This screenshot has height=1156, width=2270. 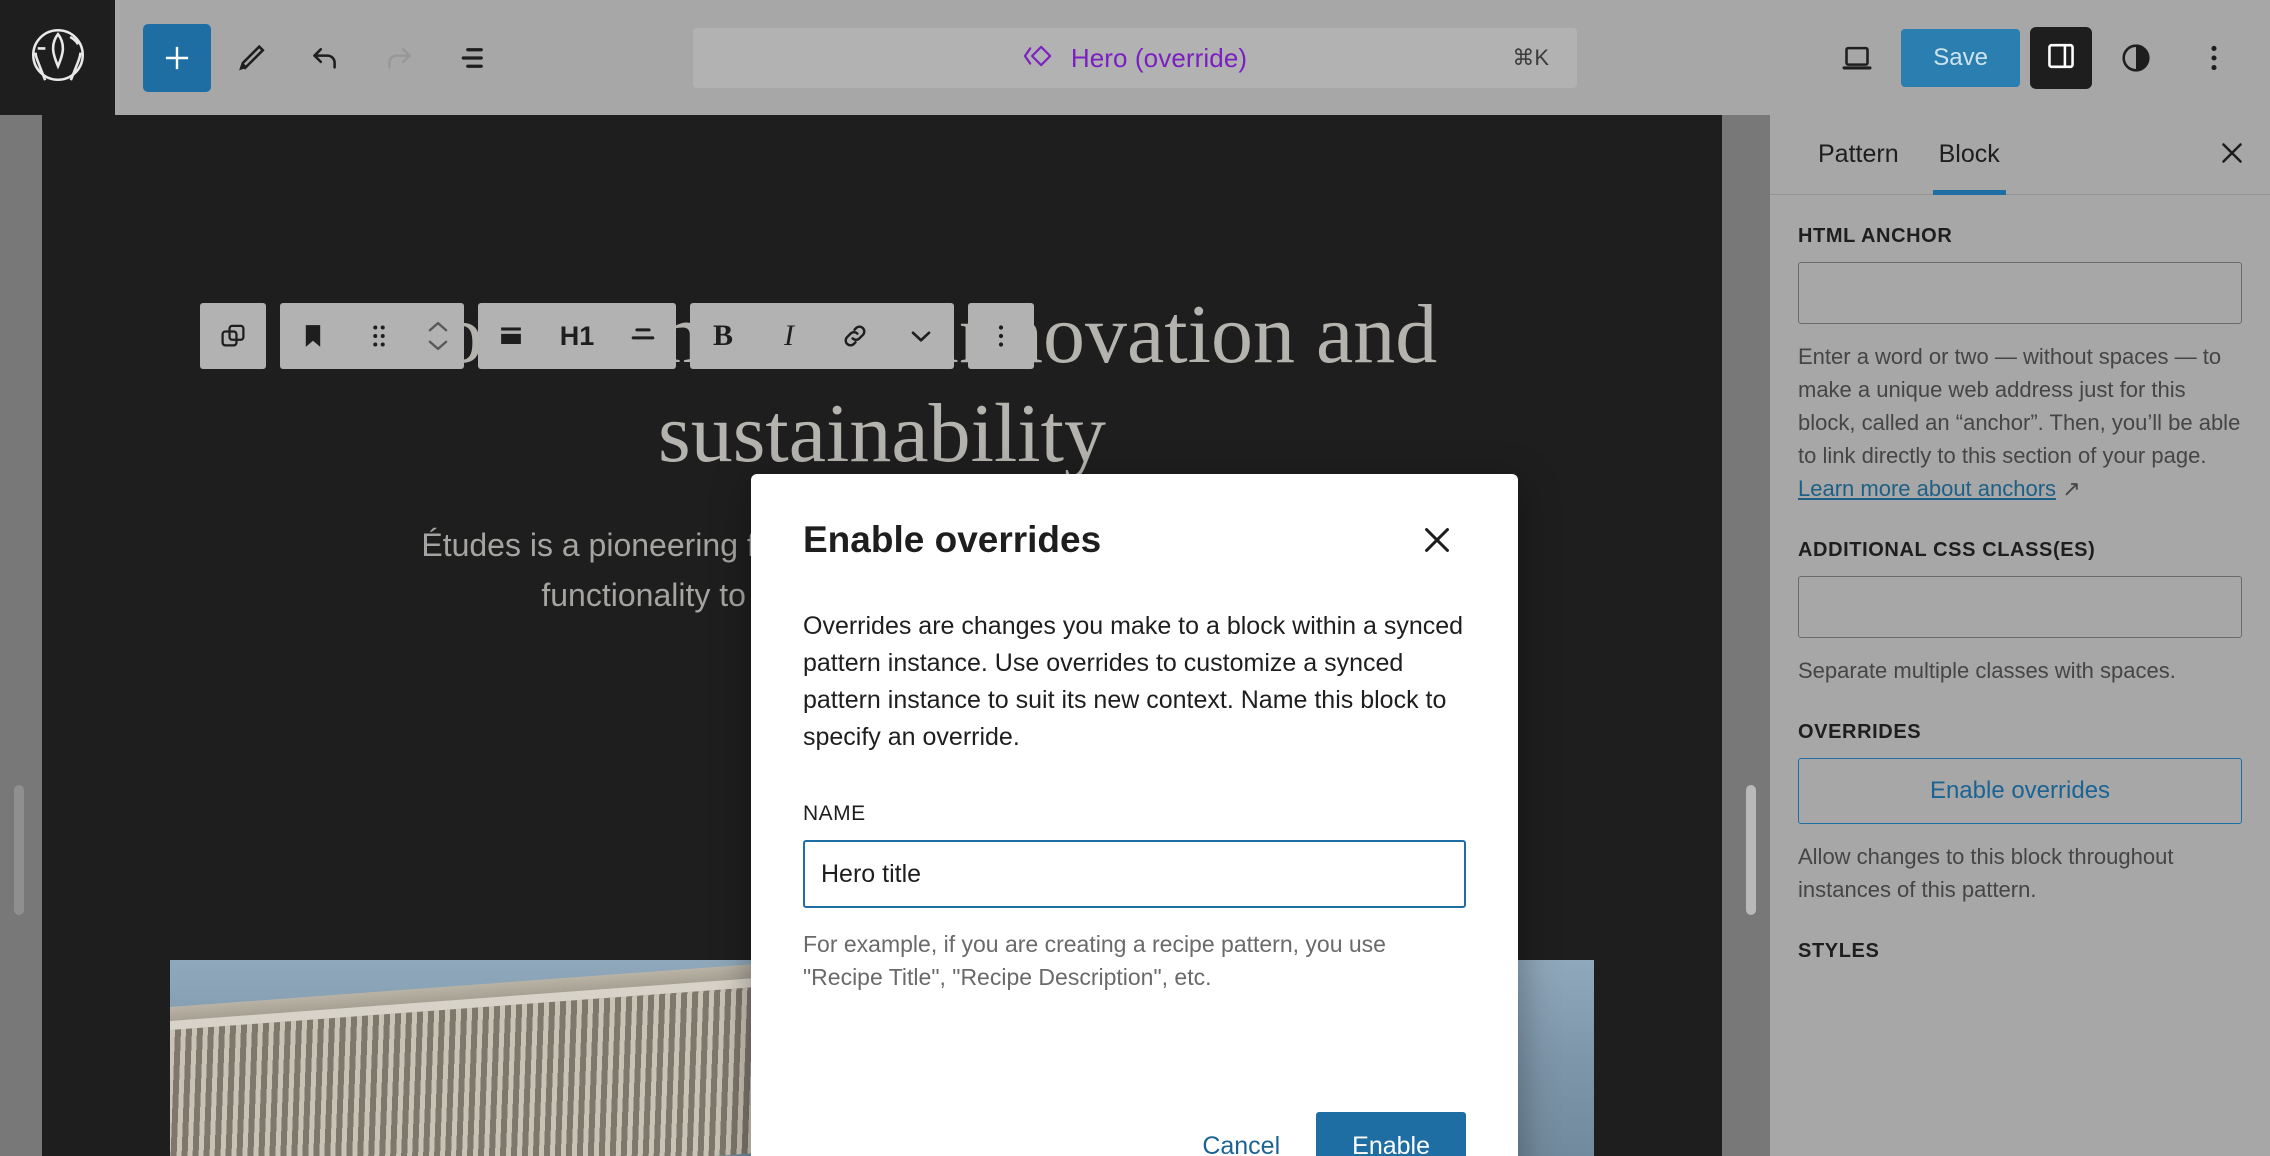 I want to click on modal-actions: Cancel Enable, so click(x=1134, y=1134).